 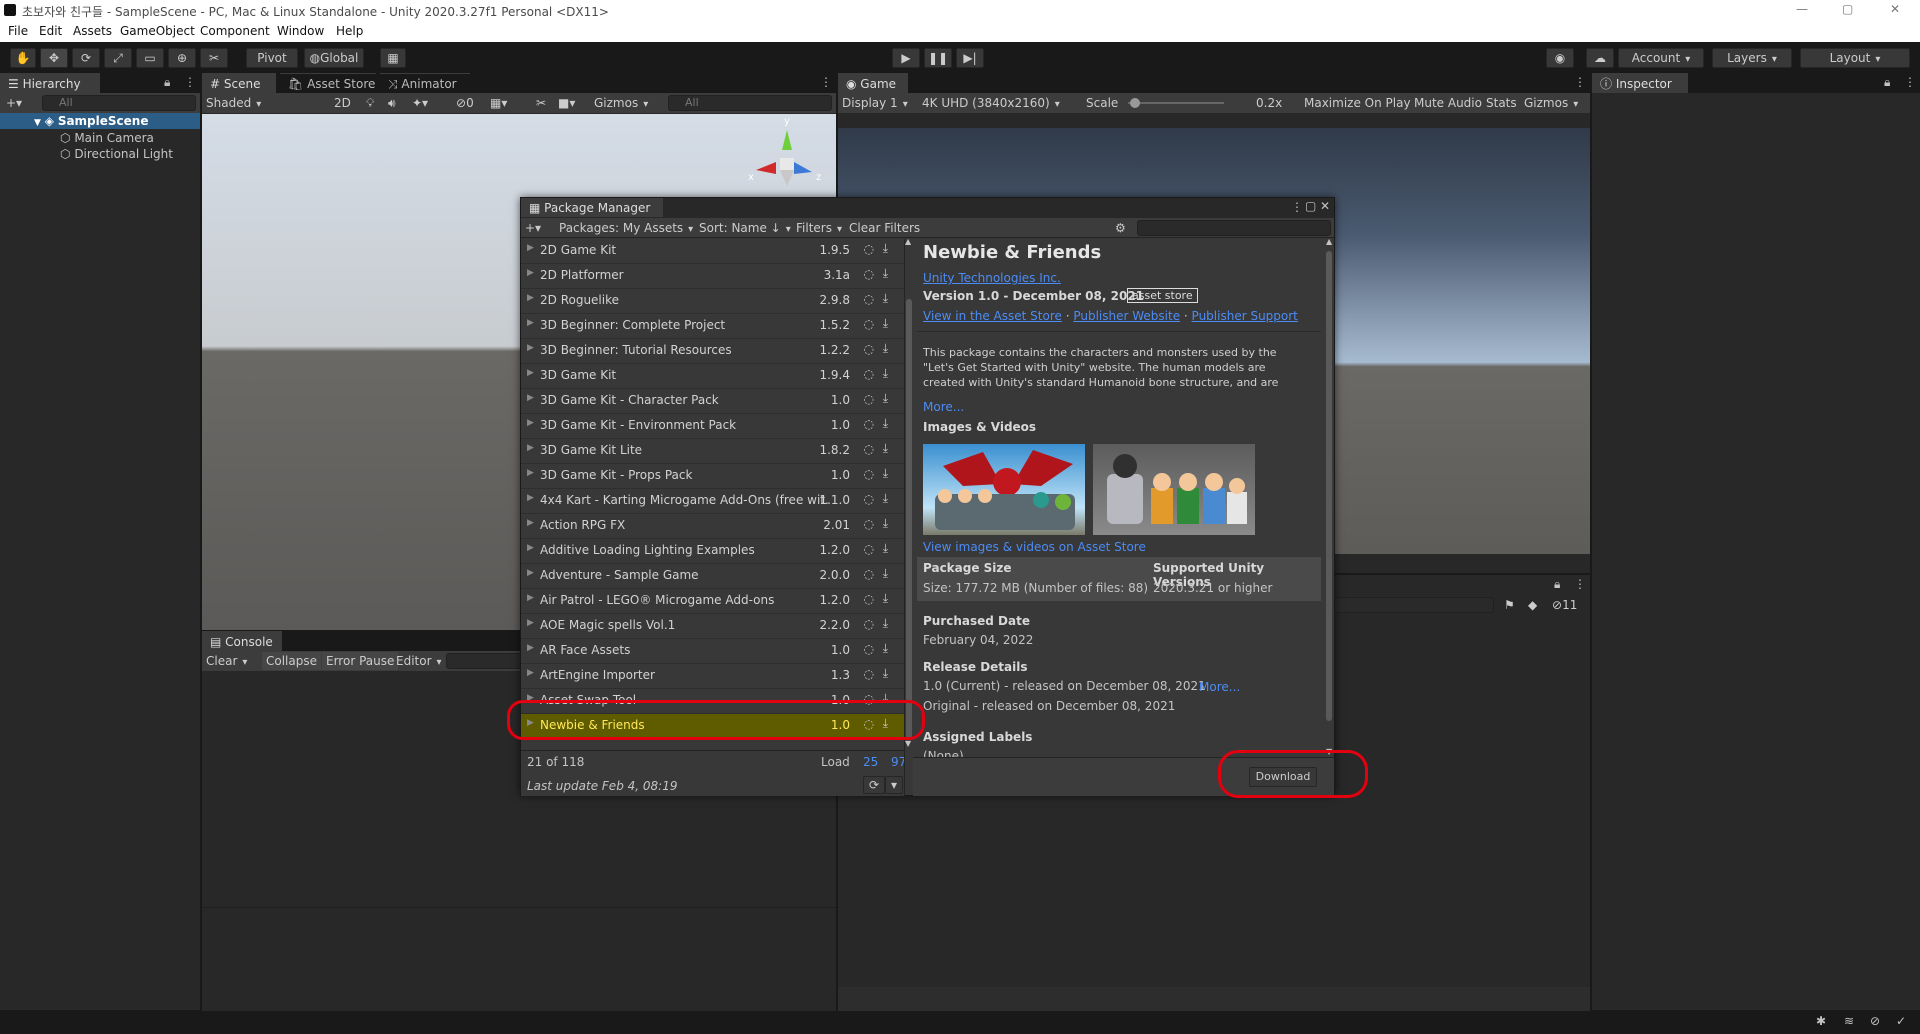 What do you see at coordinates (1134, 103) in the screenshot?
I see `scale-slider-thumb` at bounding box center [1134, 103].